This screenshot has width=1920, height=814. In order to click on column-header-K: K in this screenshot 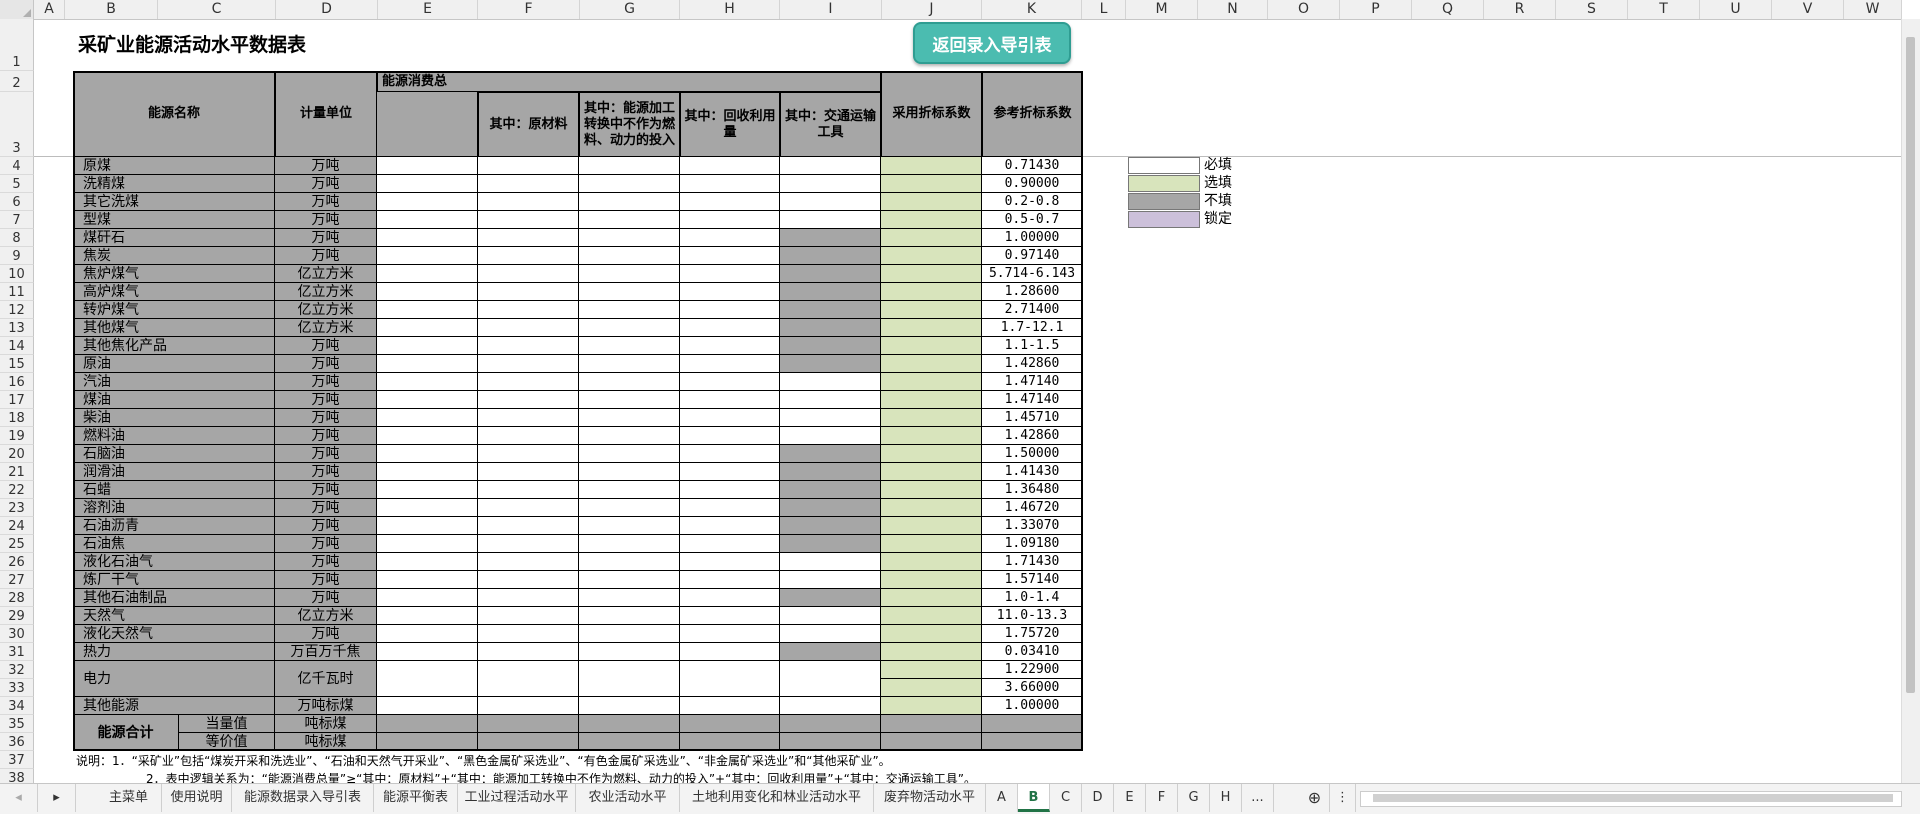, I will do `click(1032, 9)`.